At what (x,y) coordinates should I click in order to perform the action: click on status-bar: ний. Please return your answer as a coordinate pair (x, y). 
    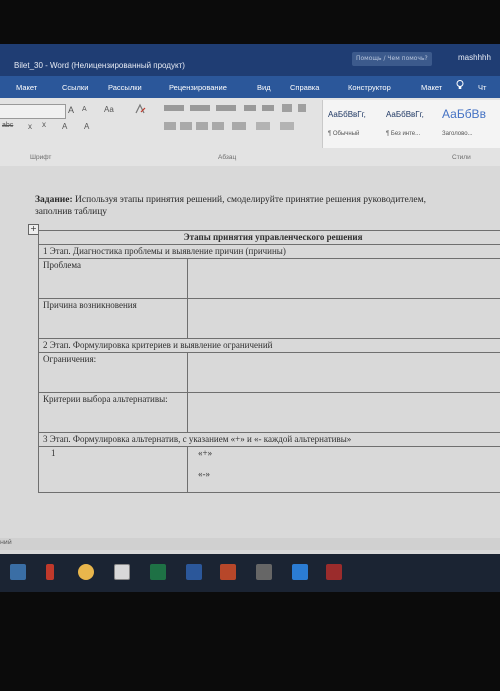
    Looking at the image, I should click on (250, 544).